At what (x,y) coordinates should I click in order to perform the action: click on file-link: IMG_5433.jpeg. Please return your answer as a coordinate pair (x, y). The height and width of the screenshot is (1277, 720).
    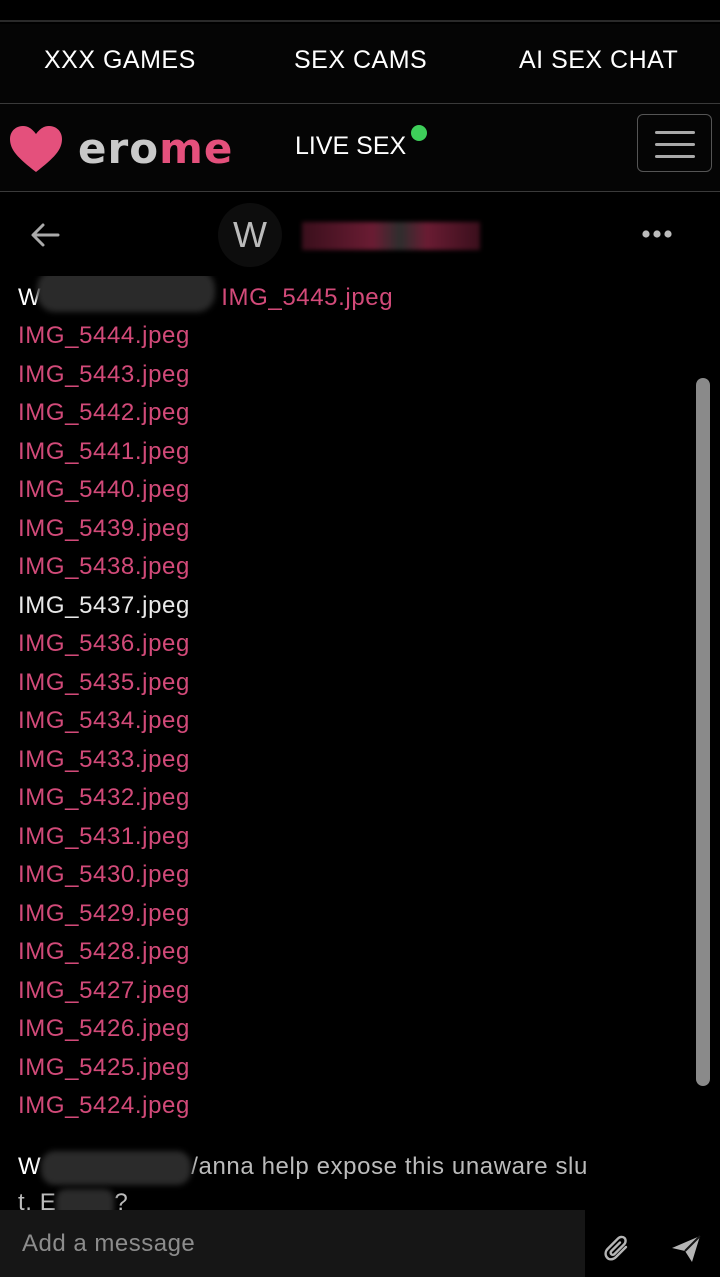
    Looking at the image, I should click on (104, 760).